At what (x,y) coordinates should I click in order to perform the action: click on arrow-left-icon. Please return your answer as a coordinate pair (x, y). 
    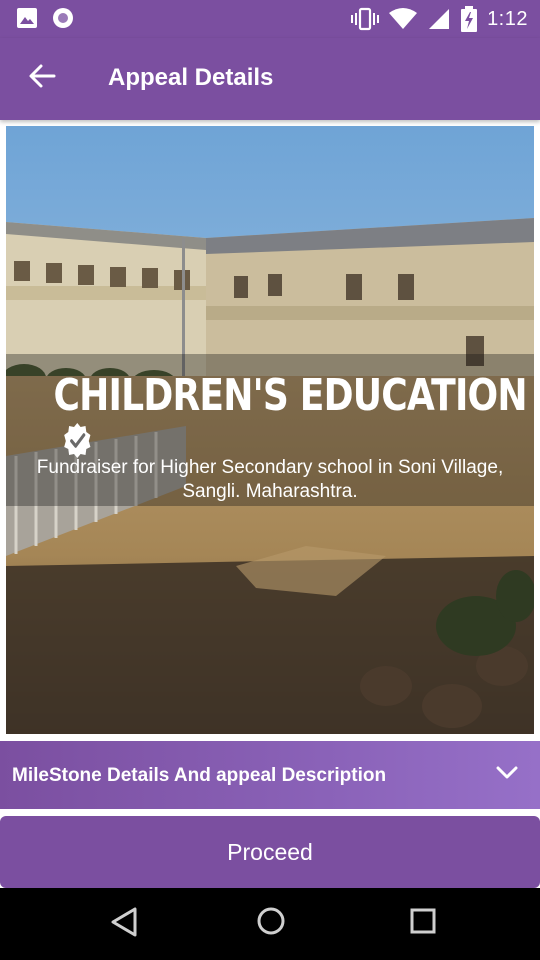
    Looking at the image, I should click on (42, 76).